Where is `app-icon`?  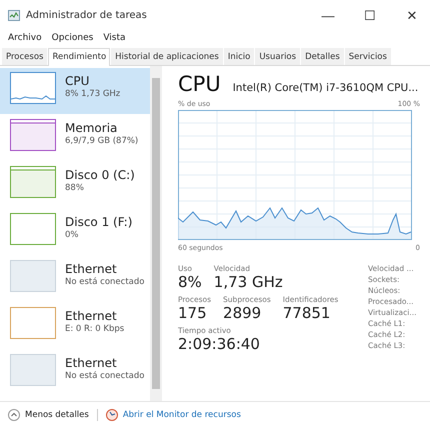
app-icon is located at coordinates (14, 15).